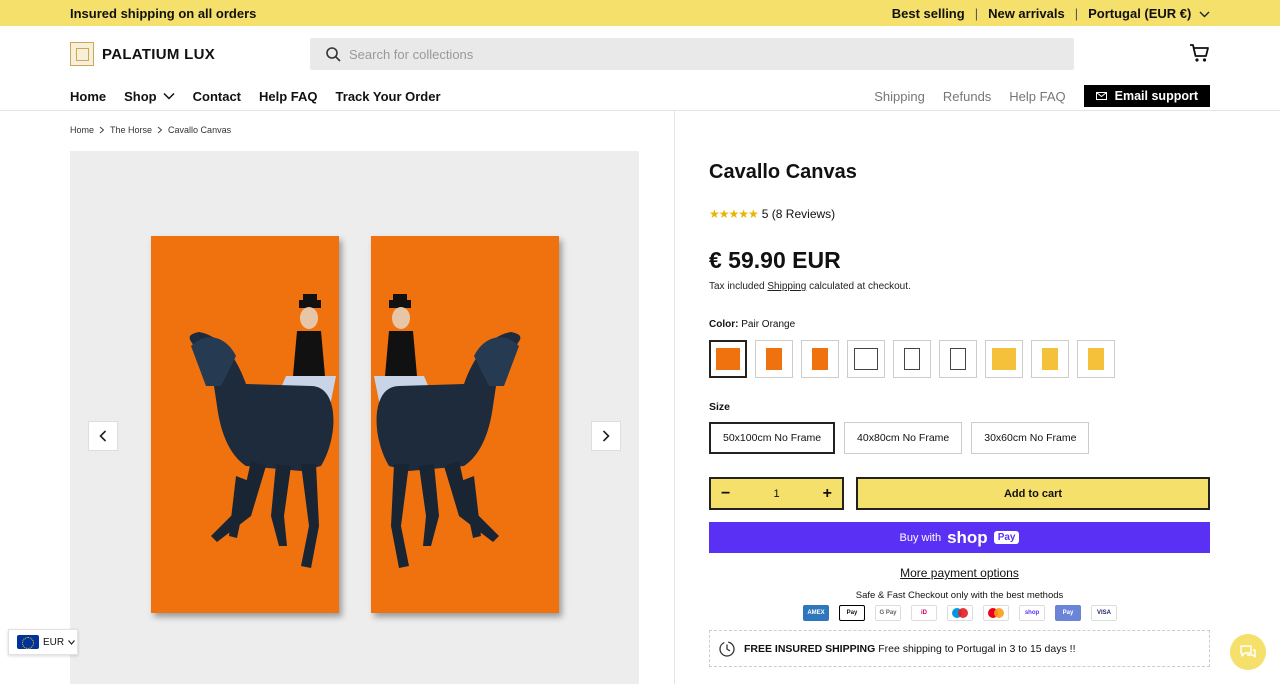 The height and width of the screenshot is (684, 1280). What do you see at coordinates (217, 96) in the screenshot?
I see `nav-contact: Contact` at bounding box center [217, 96].